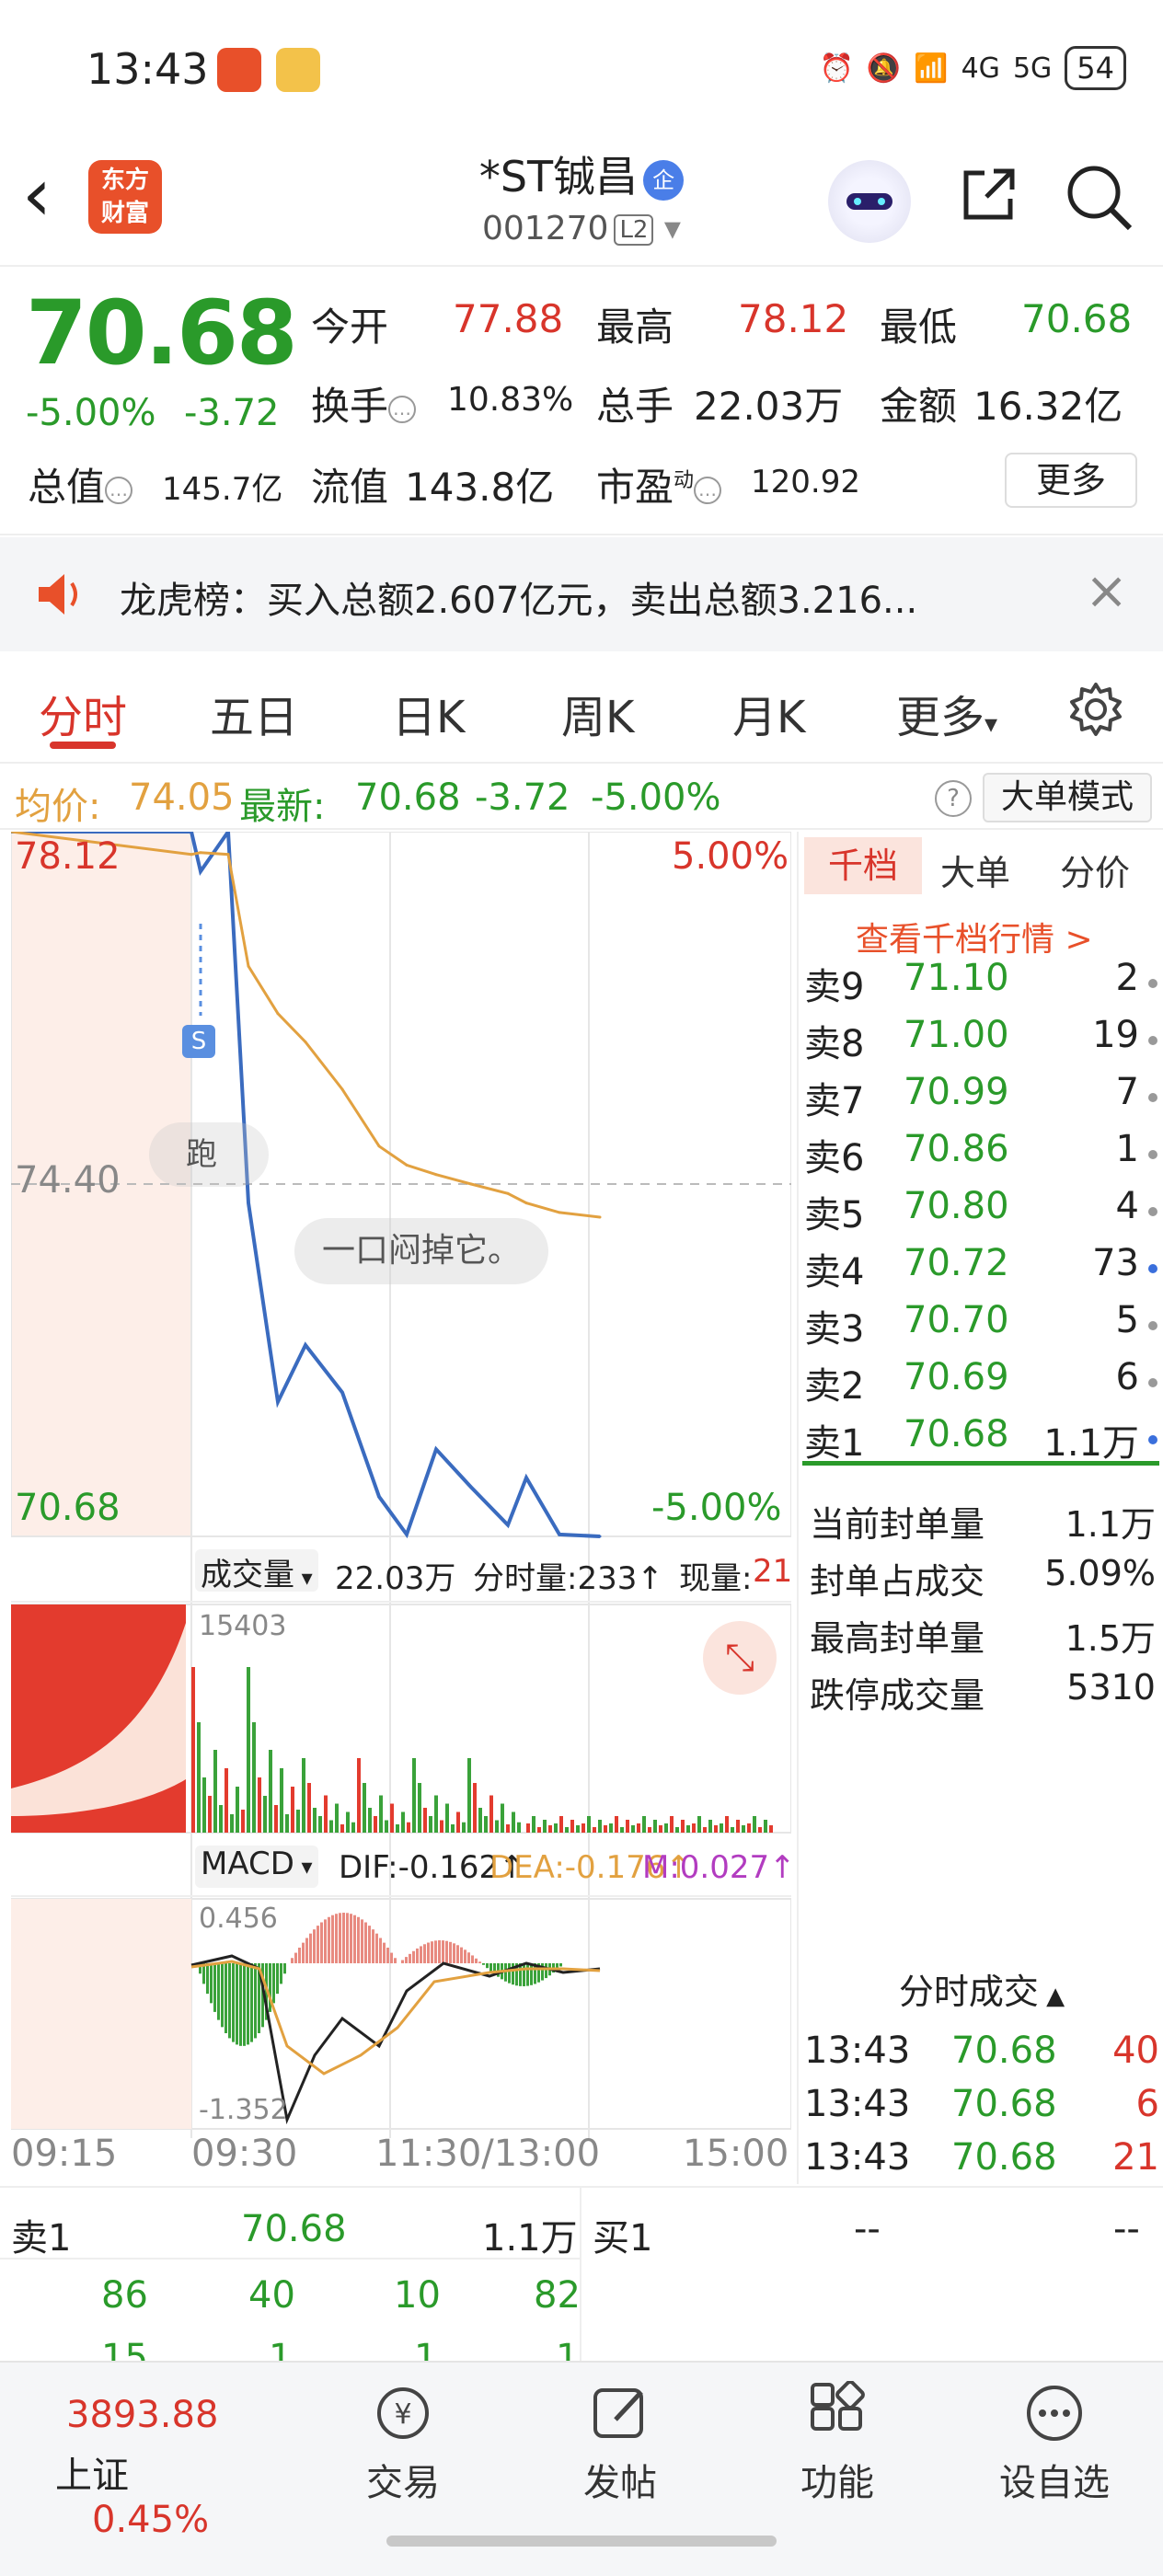  I want to click on tab-weekly-k: 周K, so click(597, 713).